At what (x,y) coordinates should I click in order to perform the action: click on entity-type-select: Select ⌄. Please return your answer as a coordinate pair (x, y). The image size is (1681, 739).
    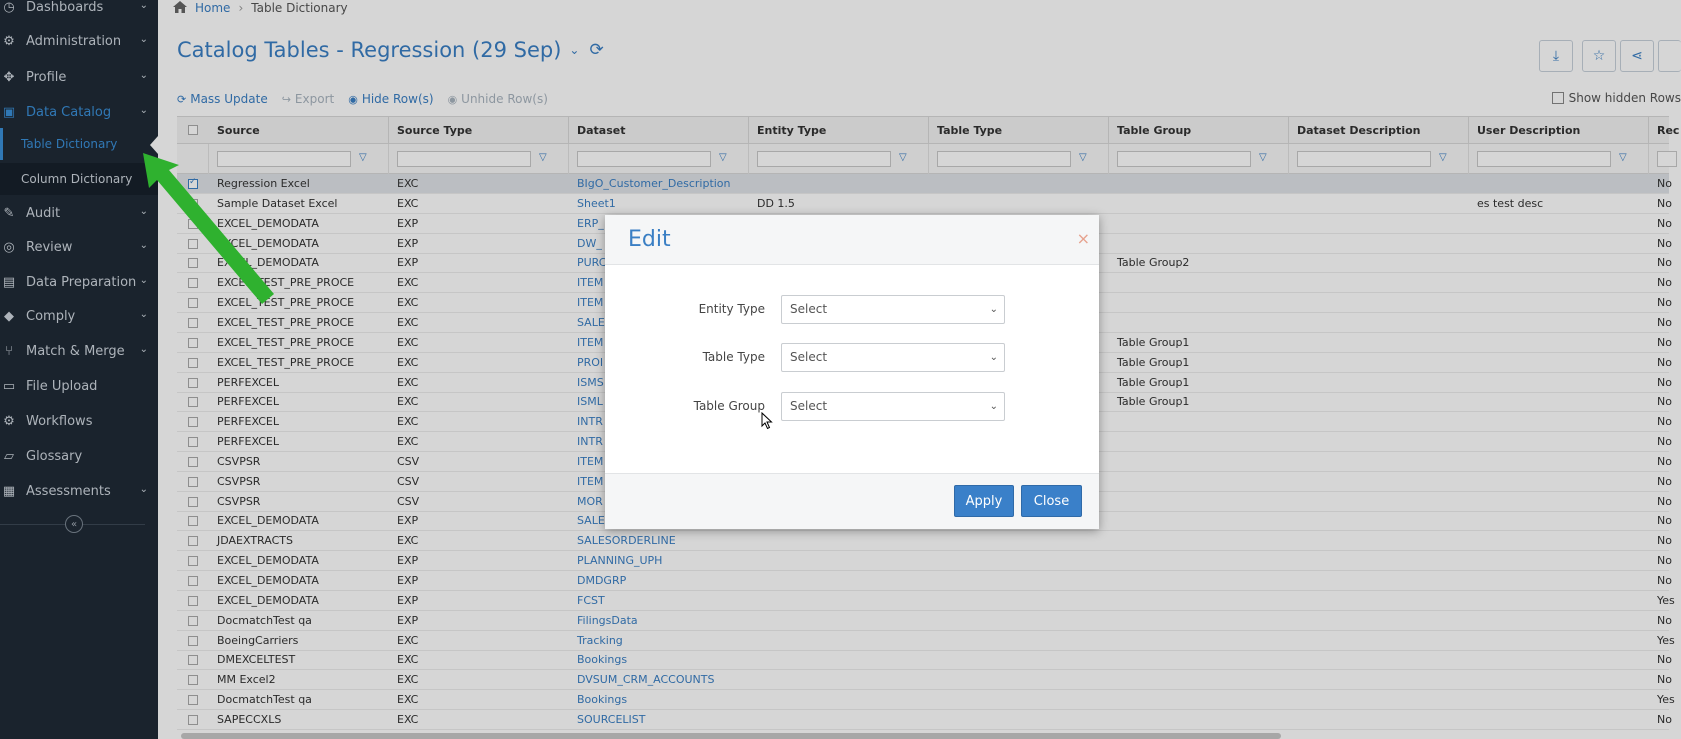
    Looking at the image, I should click on (893, 309).